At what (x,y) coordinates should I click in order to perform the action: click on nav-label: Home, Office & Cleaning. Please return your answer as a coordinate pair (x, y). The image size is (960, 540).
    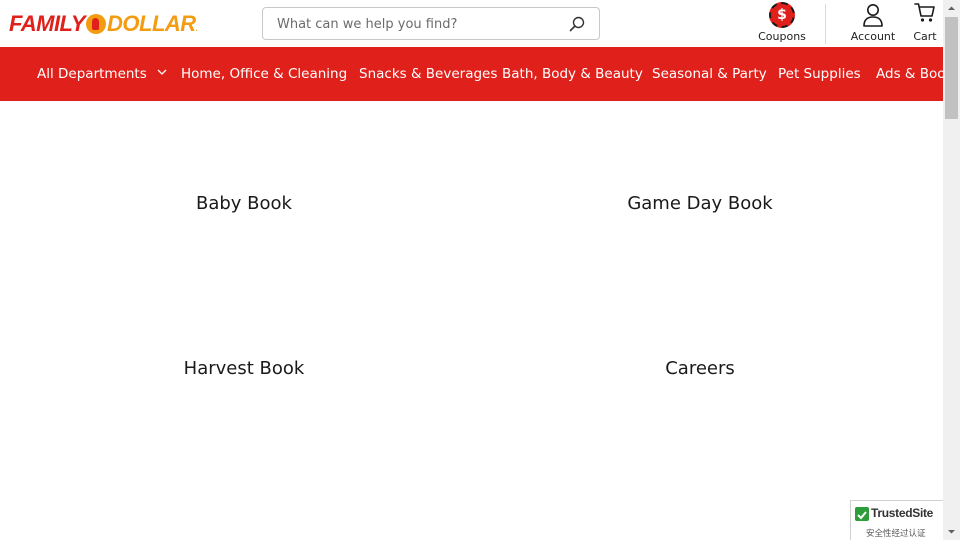
    Looking at the image, I should click on (264, 74).